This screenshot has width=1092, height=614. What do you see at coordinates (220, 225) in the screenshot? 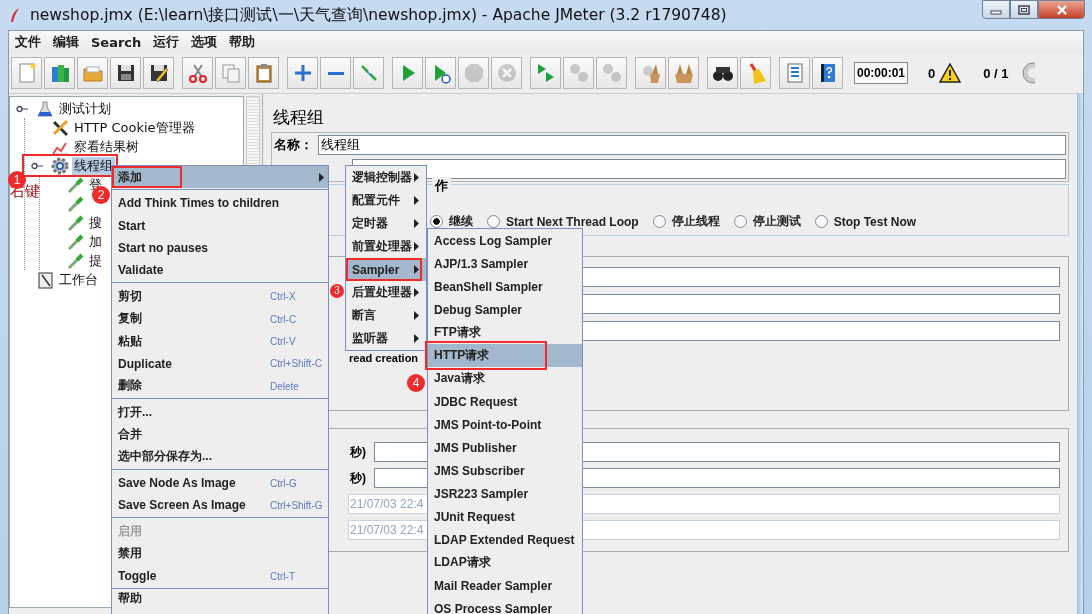
I see `menu-item: Start` at bounding box center [220, 225].